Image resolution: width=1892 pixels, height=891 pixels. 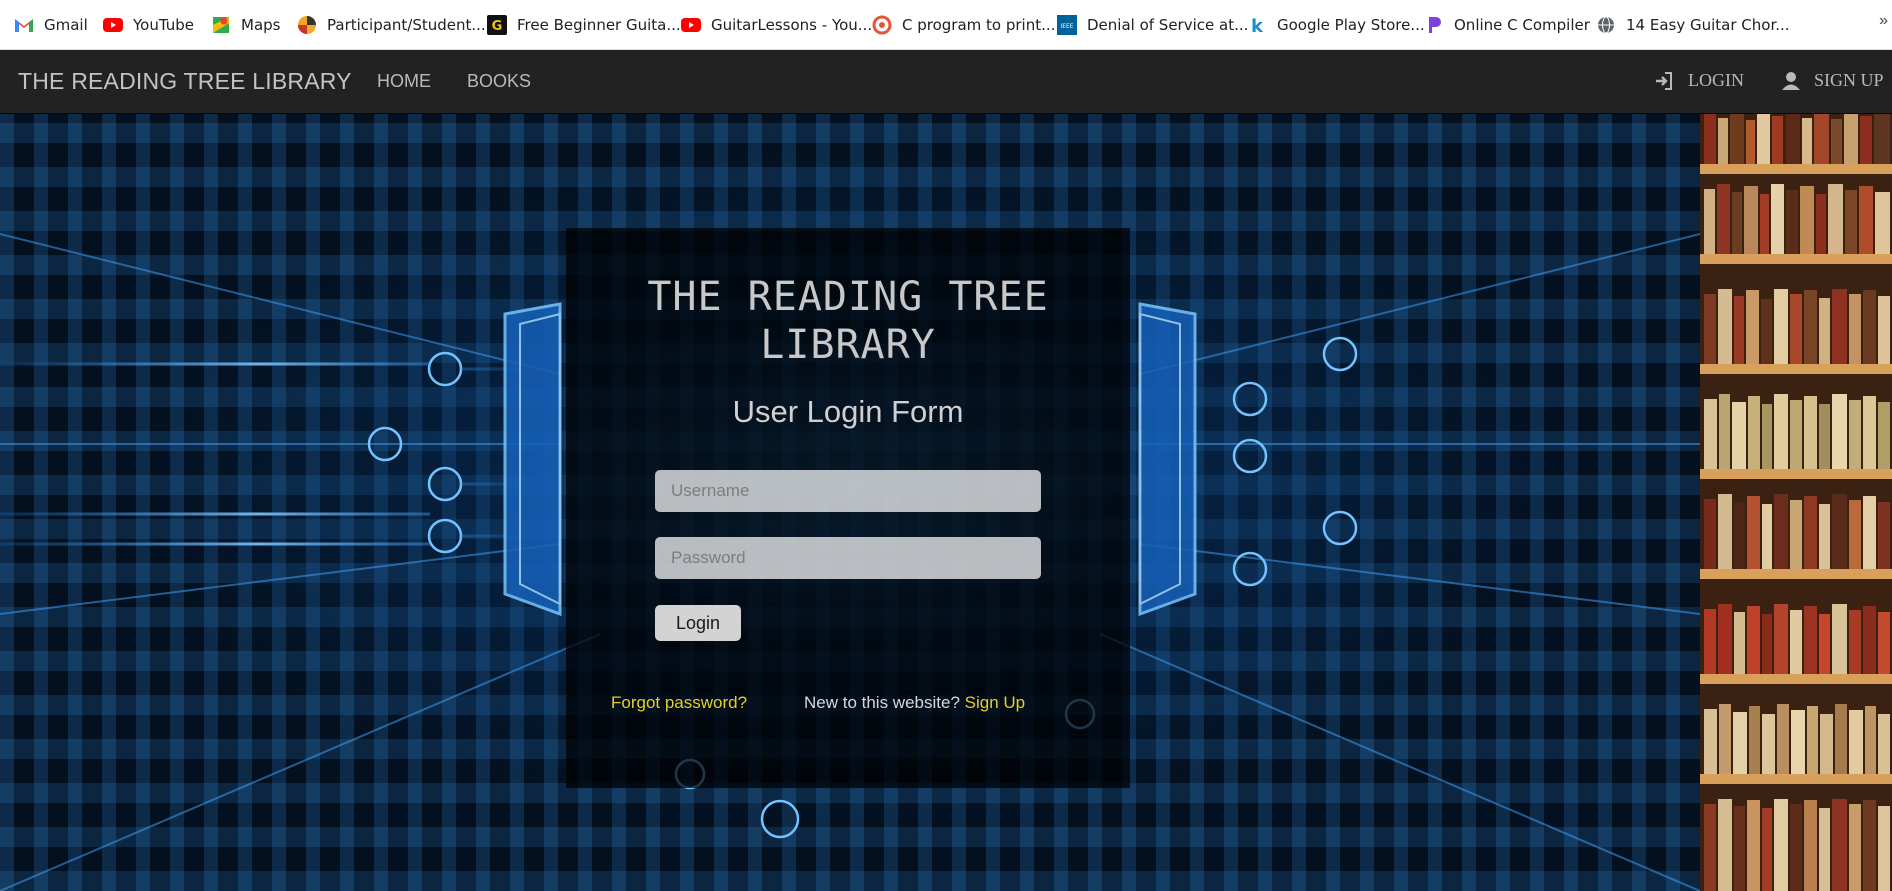 I want to click on bookmark-maps: Maps, so click(x=245, y=25).